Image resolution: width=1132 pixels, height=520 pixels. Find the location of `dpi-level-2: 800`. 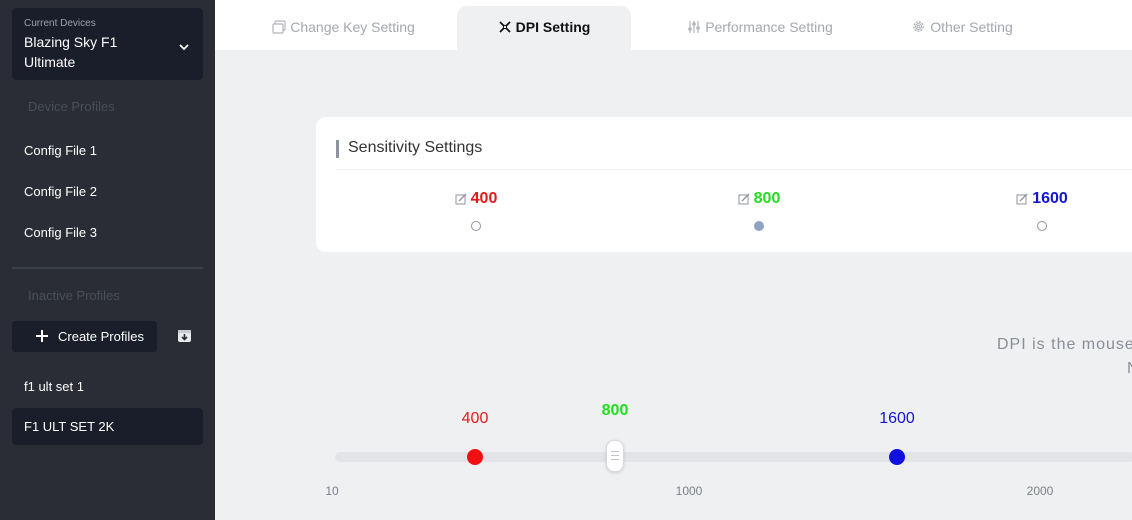

dpi-level-2: 800 is located at coordinates (759, 210).